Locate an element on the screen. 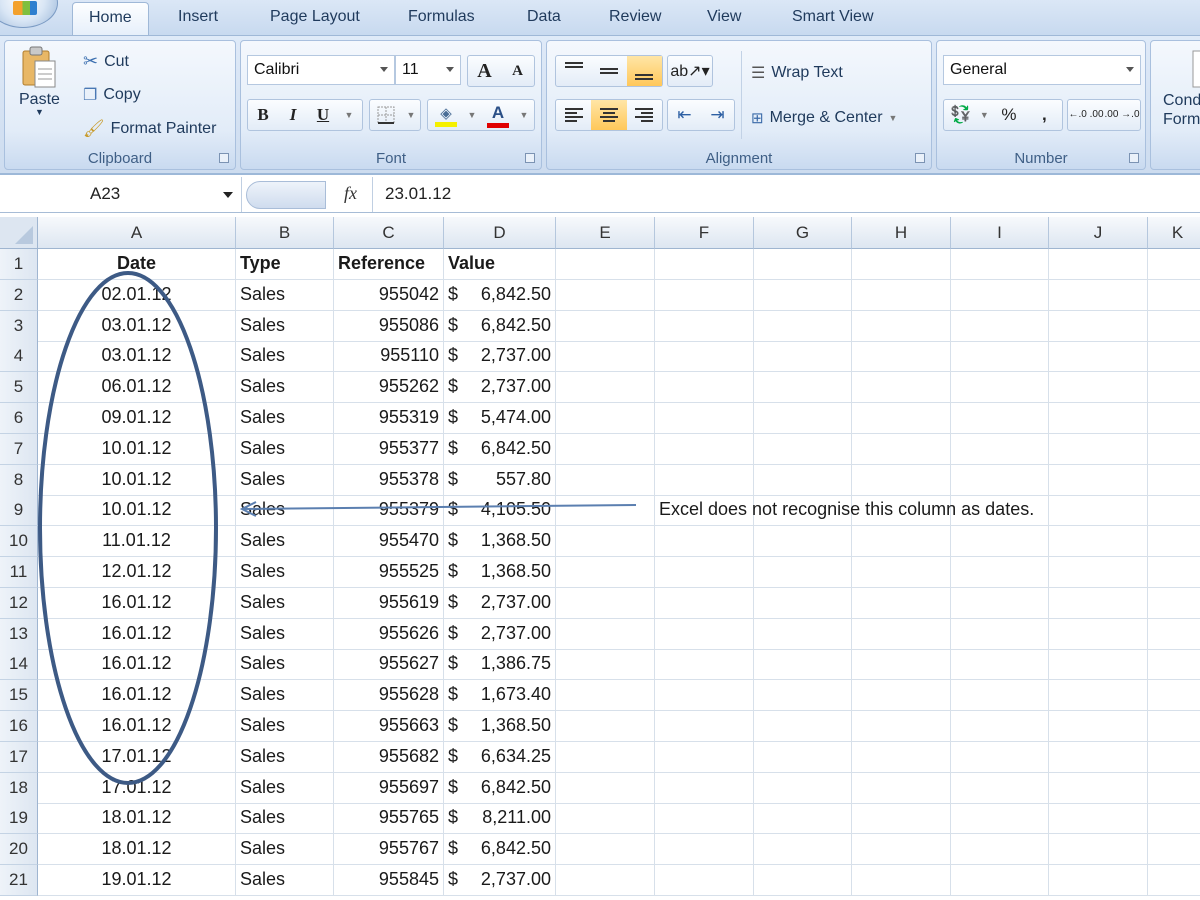 Image resolution: width=1200 pixels, height=900 pixels. underline-button: U is located at coordinates (323, 115).